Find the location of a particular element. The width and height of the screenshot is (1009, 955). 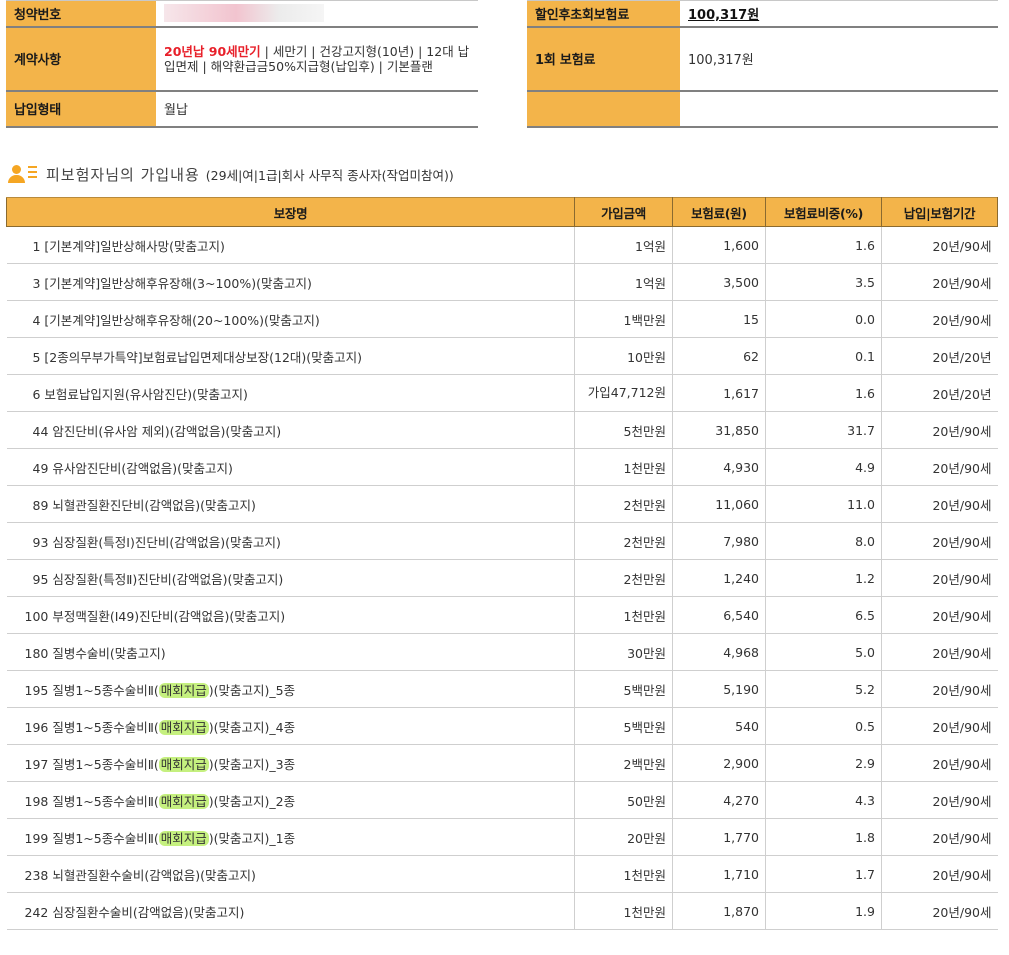

insured-amount: 가입47,712원 is located at coordinates (623, 393).